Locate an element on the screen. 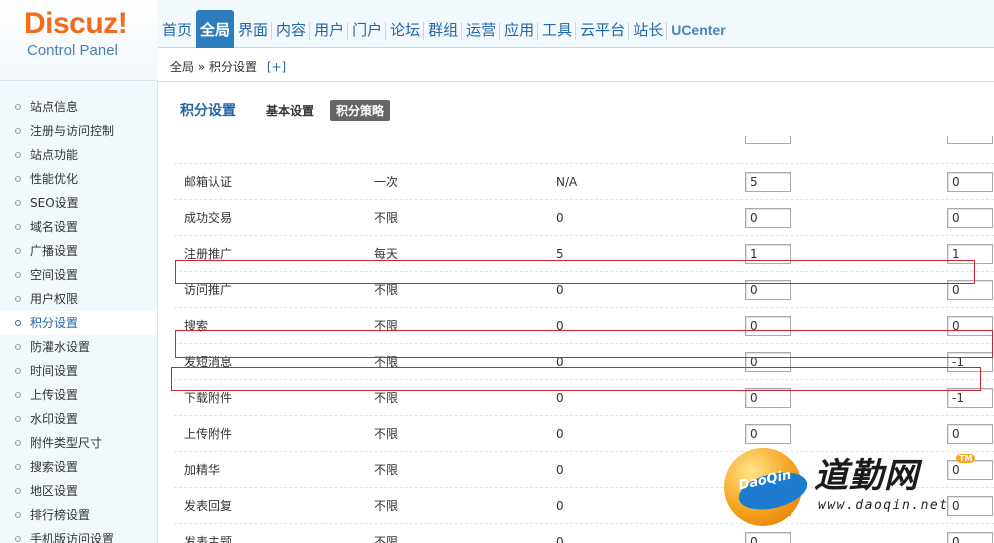  table-row: 邮箱认证 一次 N/A is located at coordinates (584, 182).